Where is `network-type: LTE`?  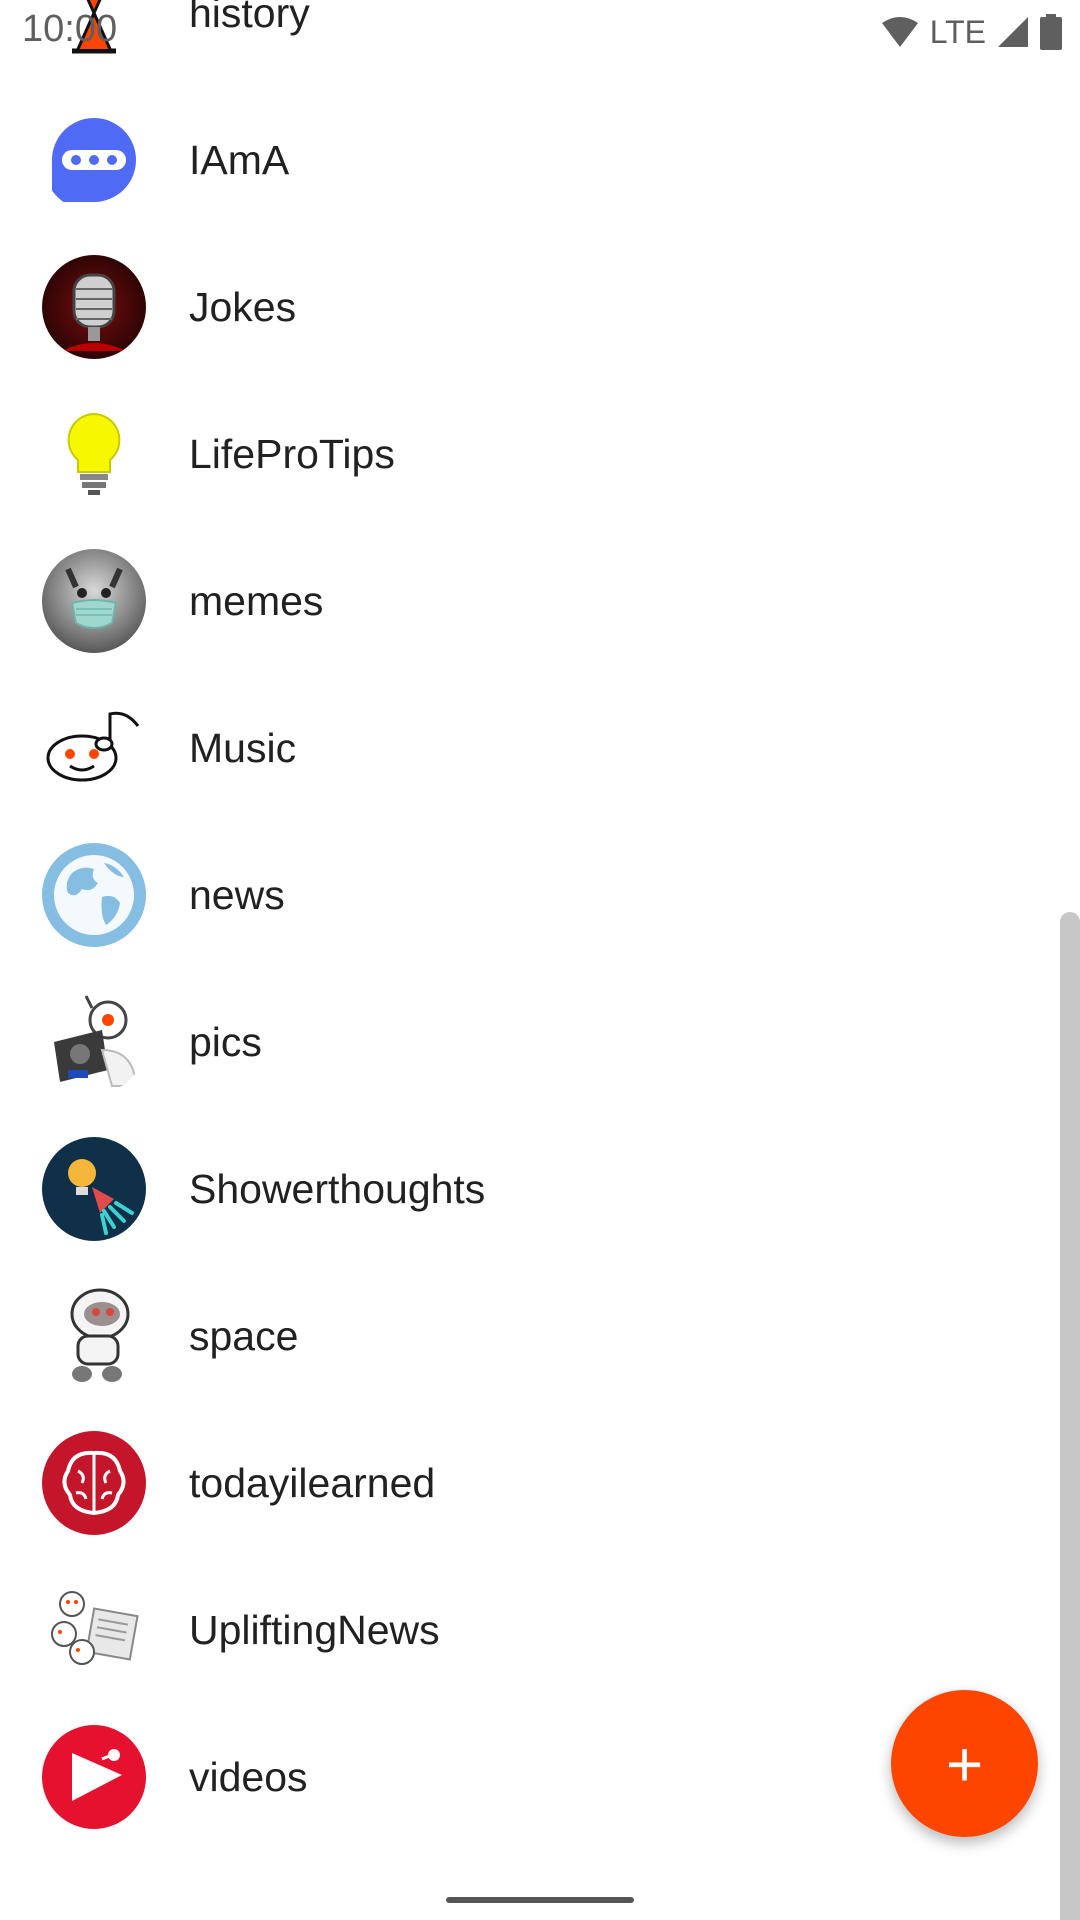 network-type: LTE is located at coordinates (957, 31).